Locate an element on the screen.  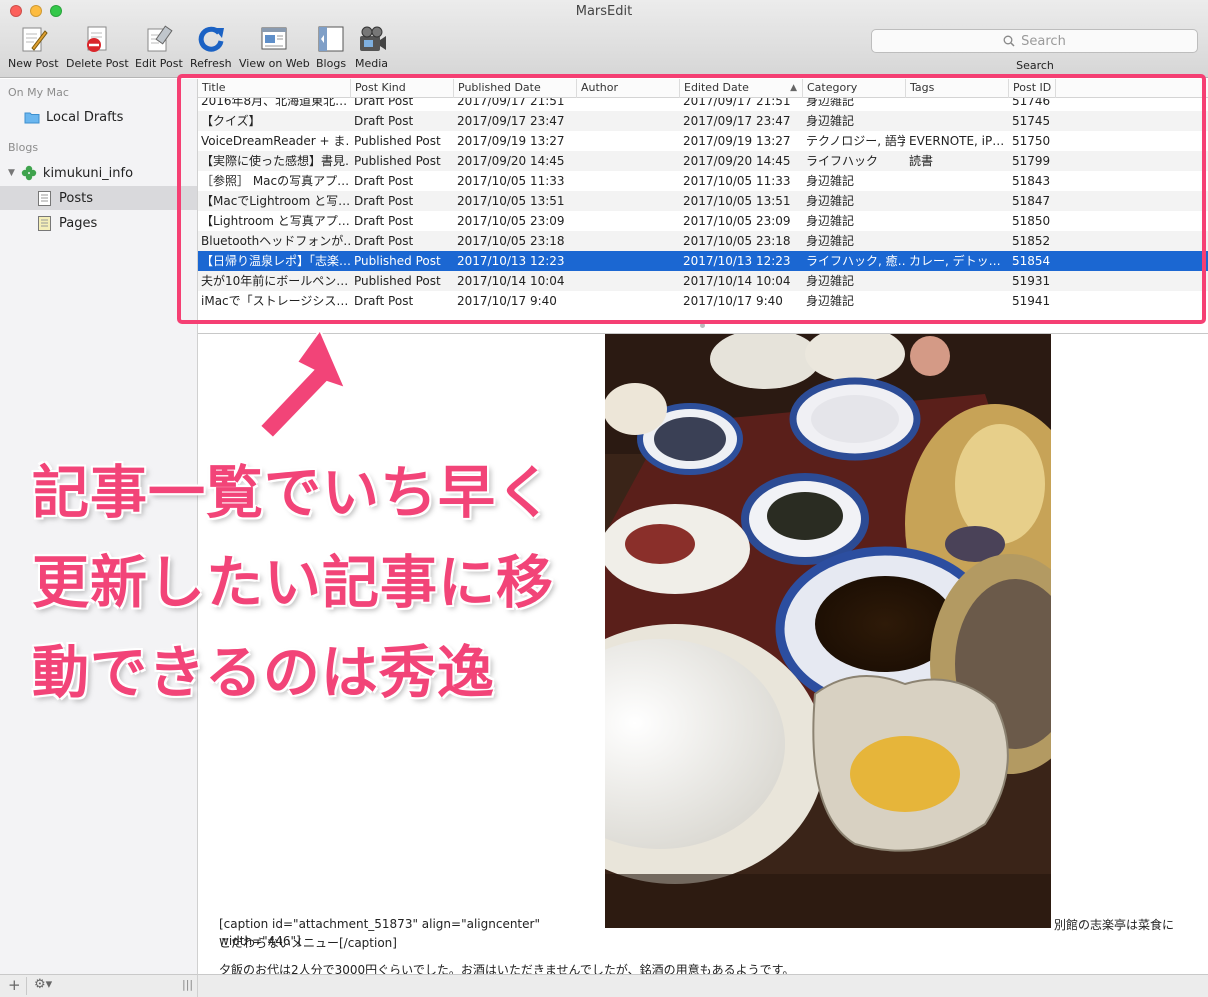
search-placeholder: Search is located at coordinates (1043, 41).